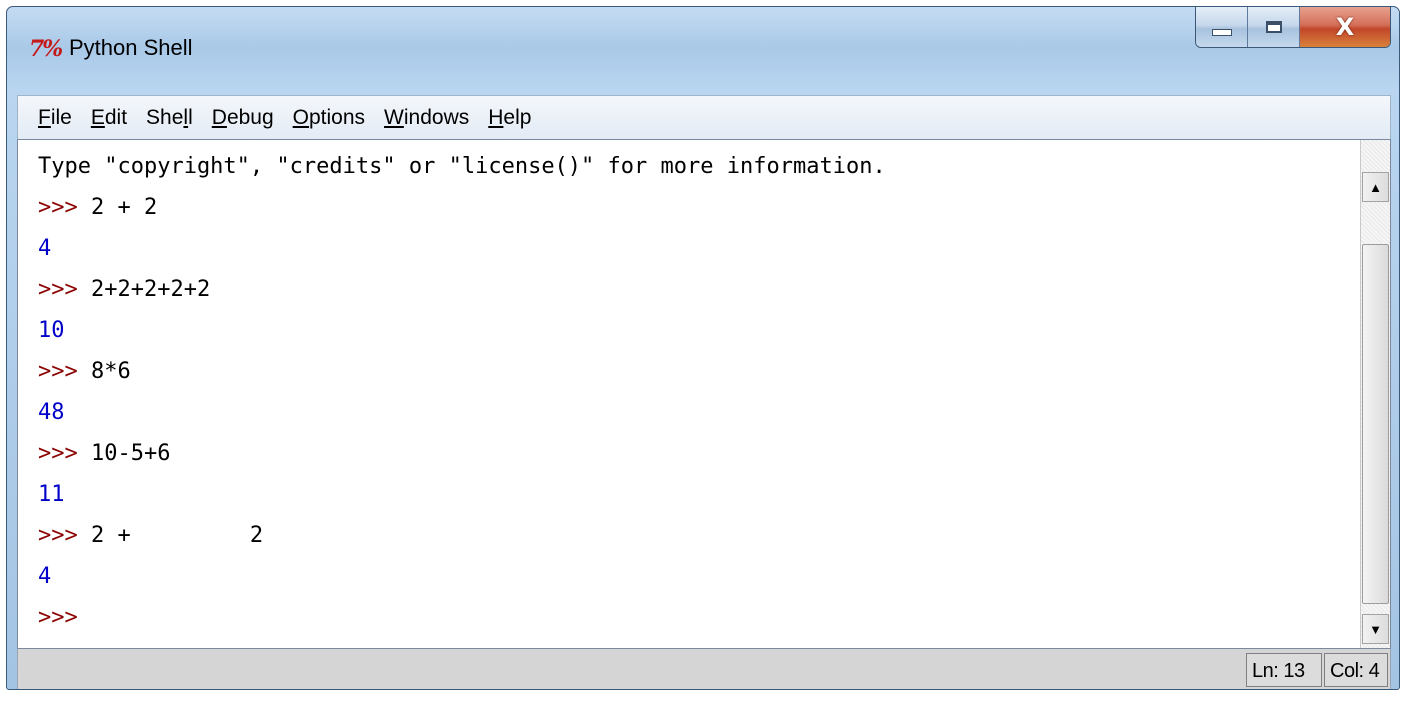 This screenshot has width=1408, height=704. What do you see at coordinates (329, 118) in the screenshot?
I see `menu-options: Options` at bounding box center [329, 118].